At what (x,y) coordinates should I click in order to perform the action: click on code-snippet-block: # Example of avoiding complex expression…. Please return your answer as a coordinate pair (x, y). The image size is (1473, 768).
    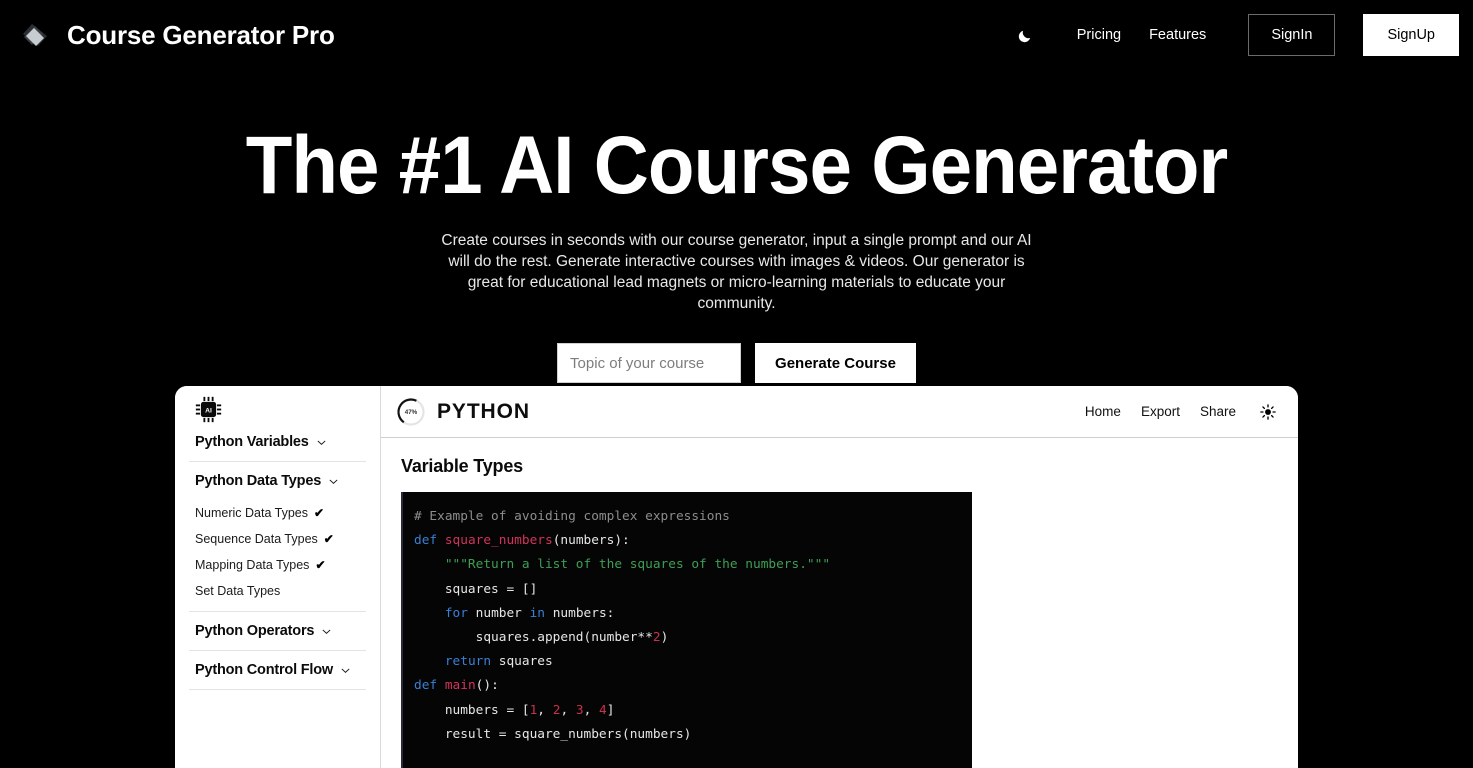
    Looking at the image, I should click on (686, 630).